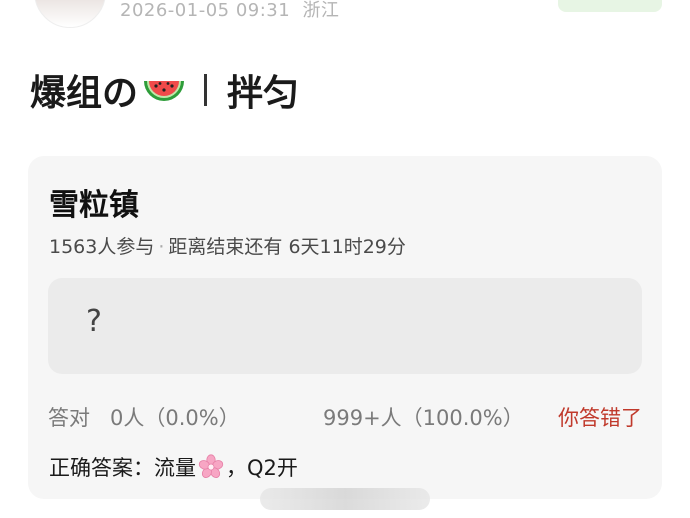  Describe the element at coordinates (262, 468) in the screenshot. I see `answer-suffix: ，Q2开` at that location.